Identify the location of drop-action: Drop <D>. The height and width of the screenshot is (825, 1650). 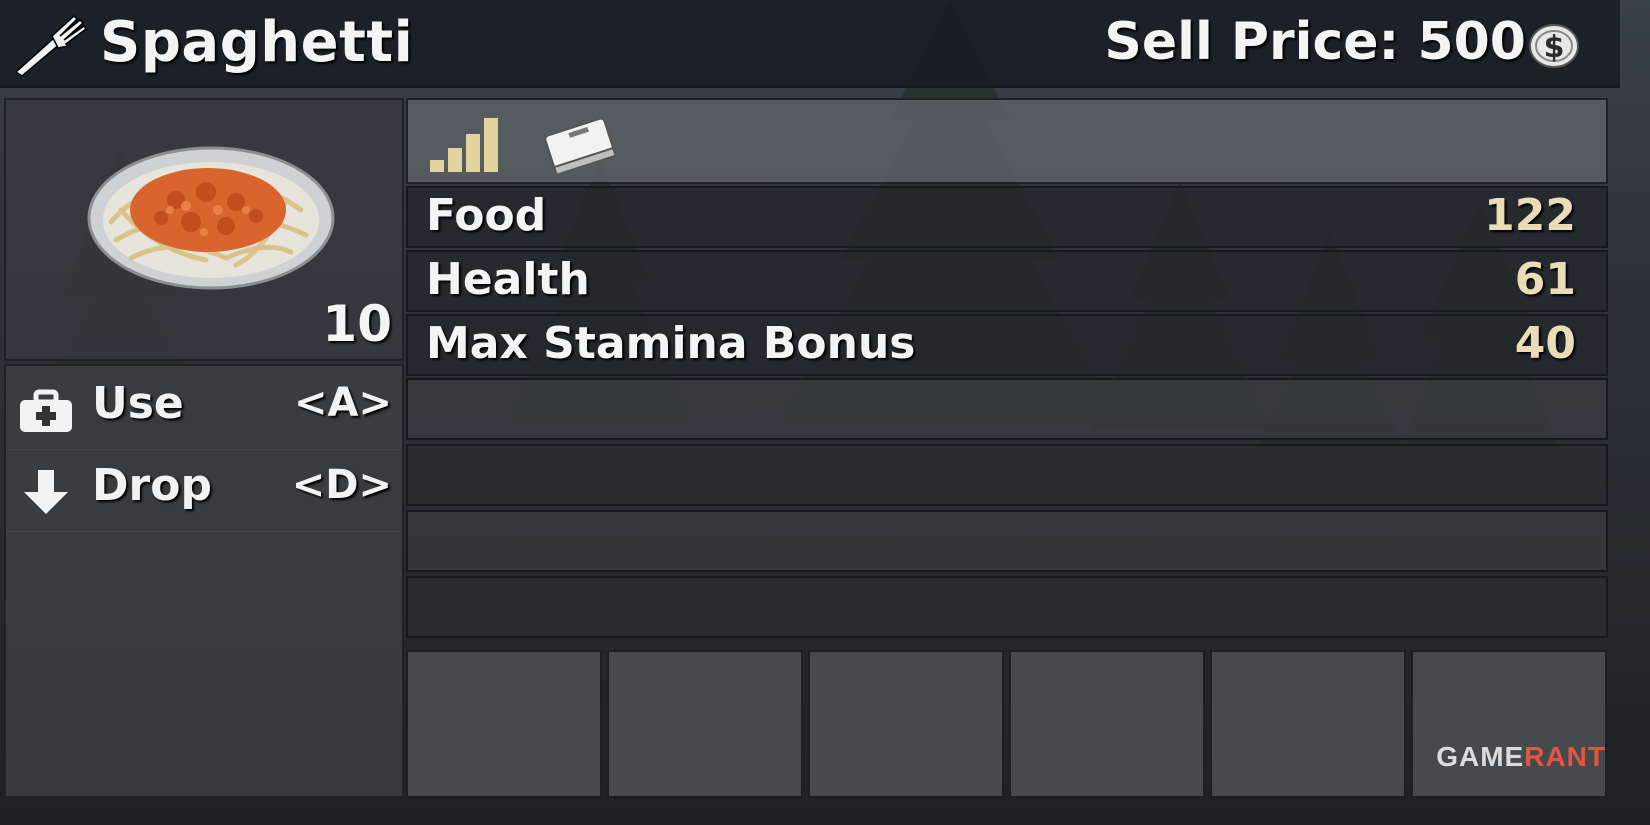
(204, 491).